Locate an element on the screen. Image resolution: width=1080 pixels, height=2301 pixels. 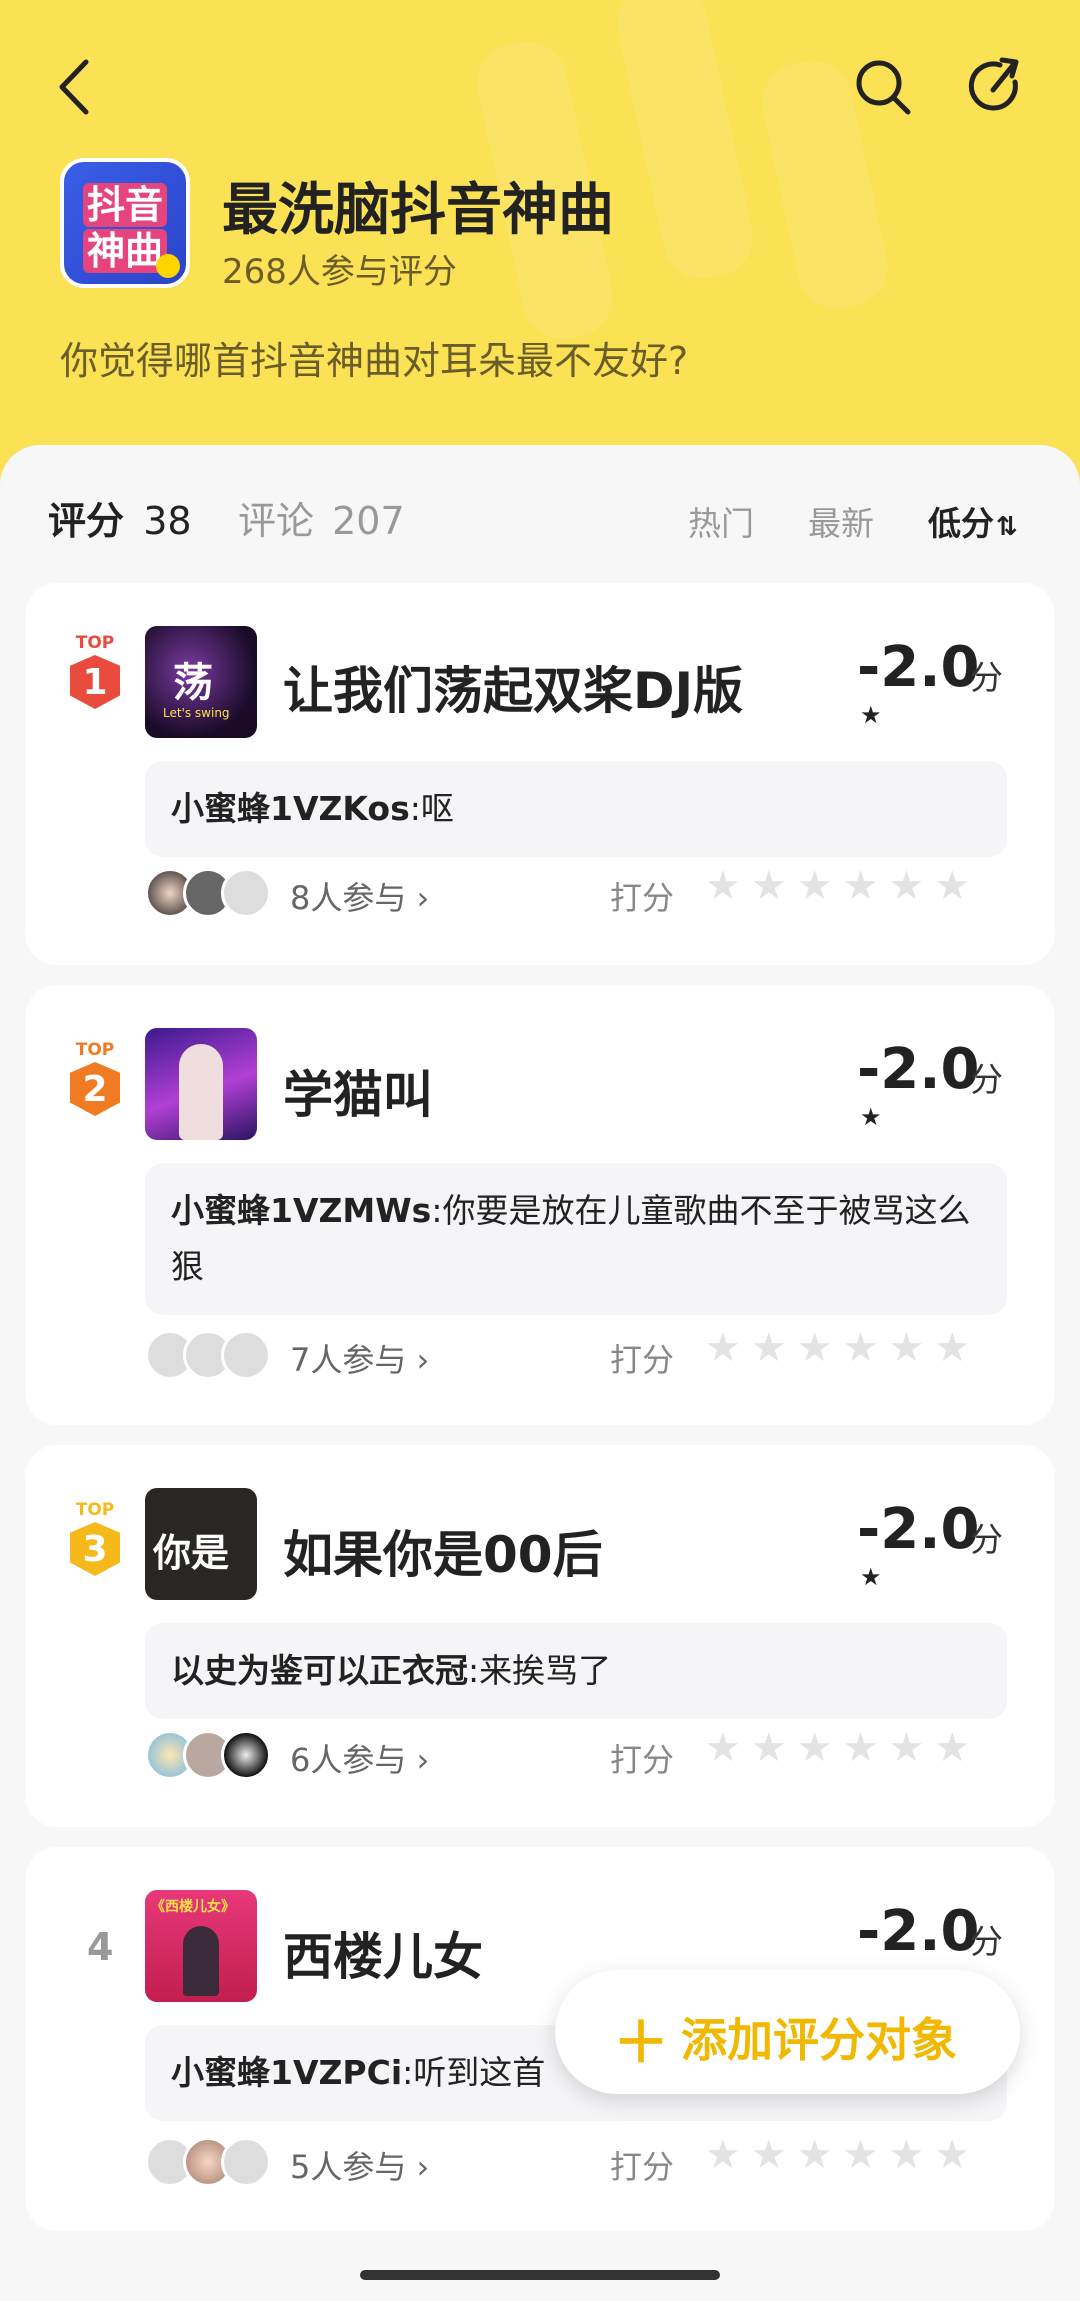
sort-lowest-label: 低分 is located at coordinates (961, 523).